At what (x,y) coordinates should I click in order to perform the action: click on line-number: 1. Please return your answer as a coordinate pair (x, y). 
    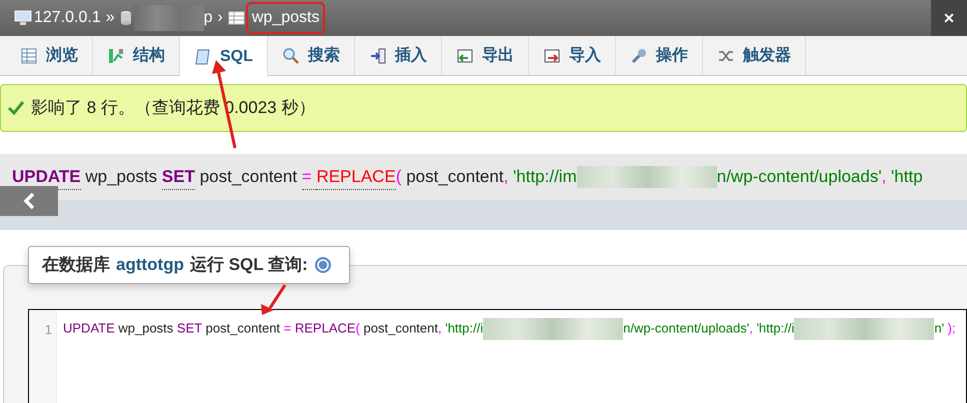
    Looking at the image, I should click on (48, 329).